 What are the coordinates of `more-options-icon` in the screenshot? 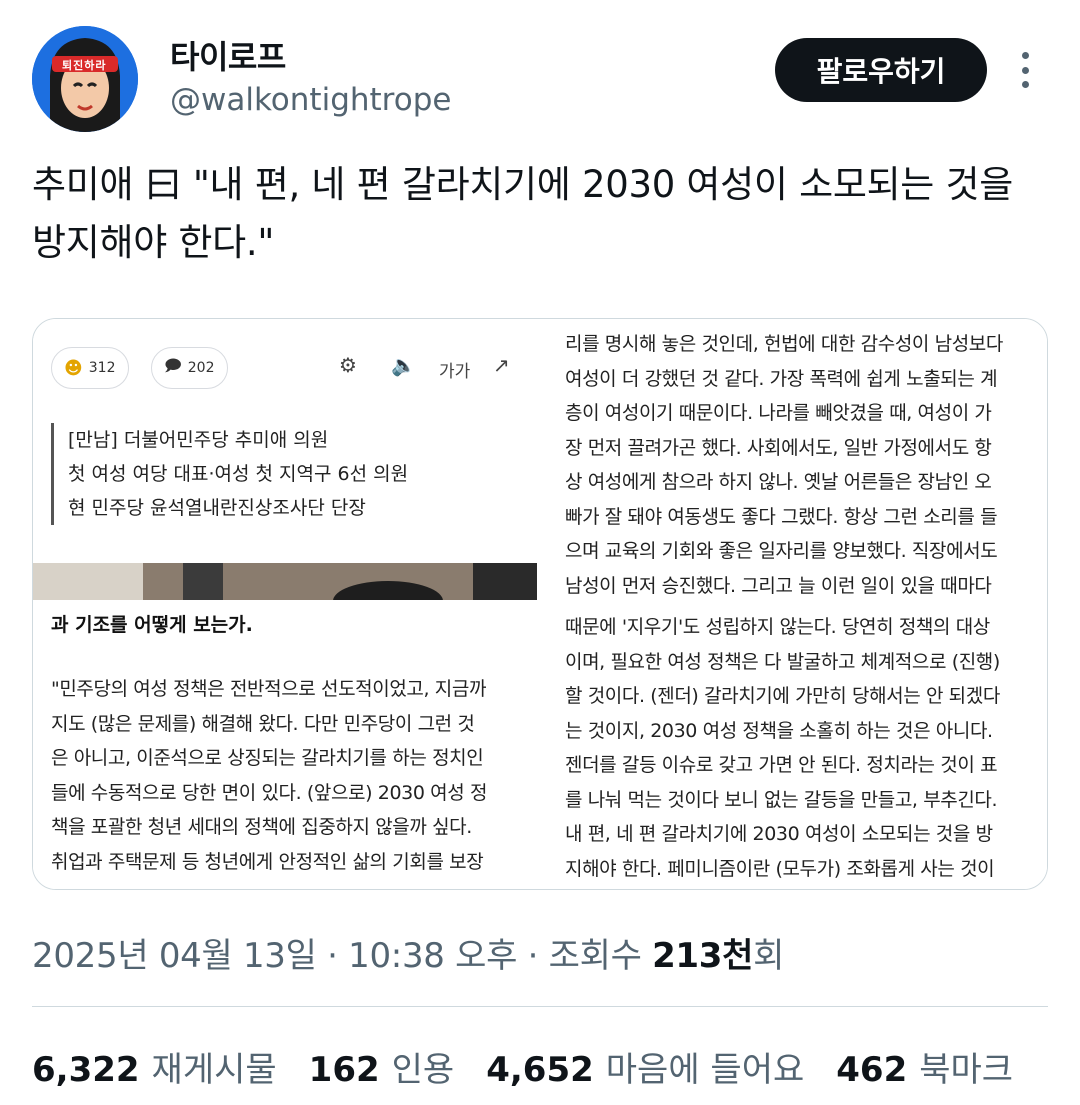 It's located at (1025, 70).